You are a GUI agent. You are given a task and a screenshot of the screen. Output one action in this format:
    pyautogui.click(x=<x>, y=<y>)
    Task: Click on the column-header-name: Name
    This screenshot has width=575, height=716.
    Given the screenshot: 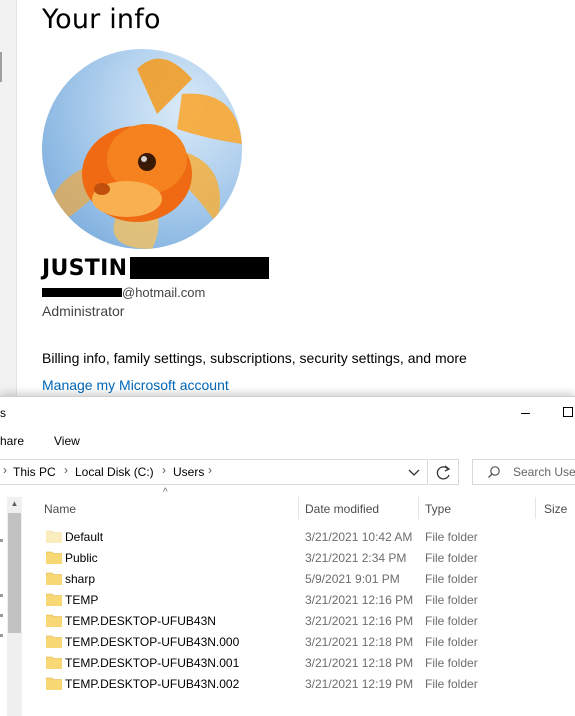 What is the action you would take?
    pyautogui.click(x=60, y=509)
    